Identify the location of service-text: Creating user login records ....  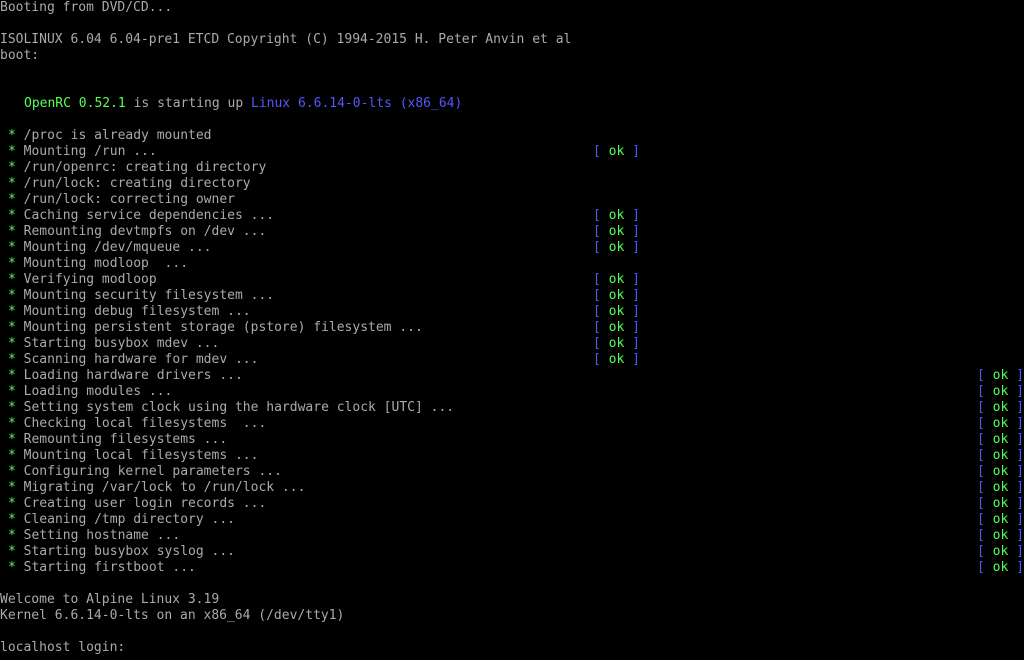
(145, 503).